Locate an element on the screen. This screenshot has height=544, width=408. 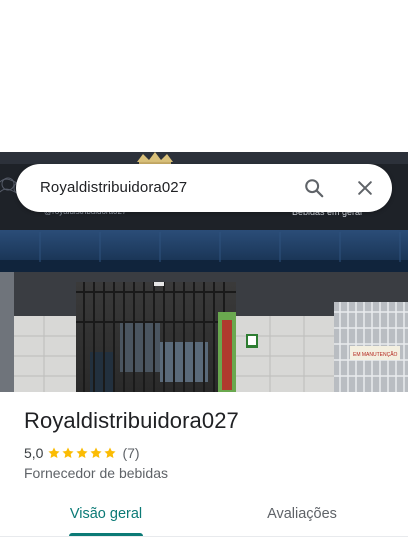
clear-search-button is located at coordinates (365, 188).